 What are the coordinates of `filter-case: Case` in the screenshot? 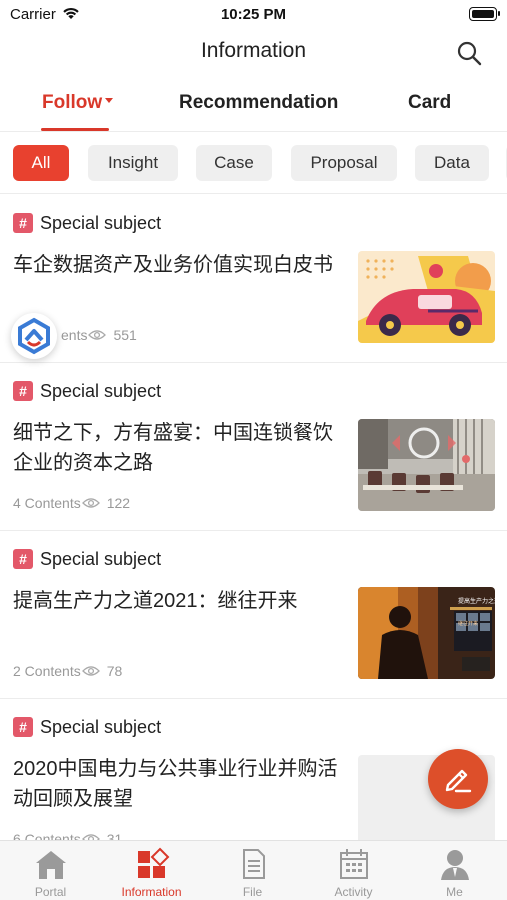 It's located at (234, 163).